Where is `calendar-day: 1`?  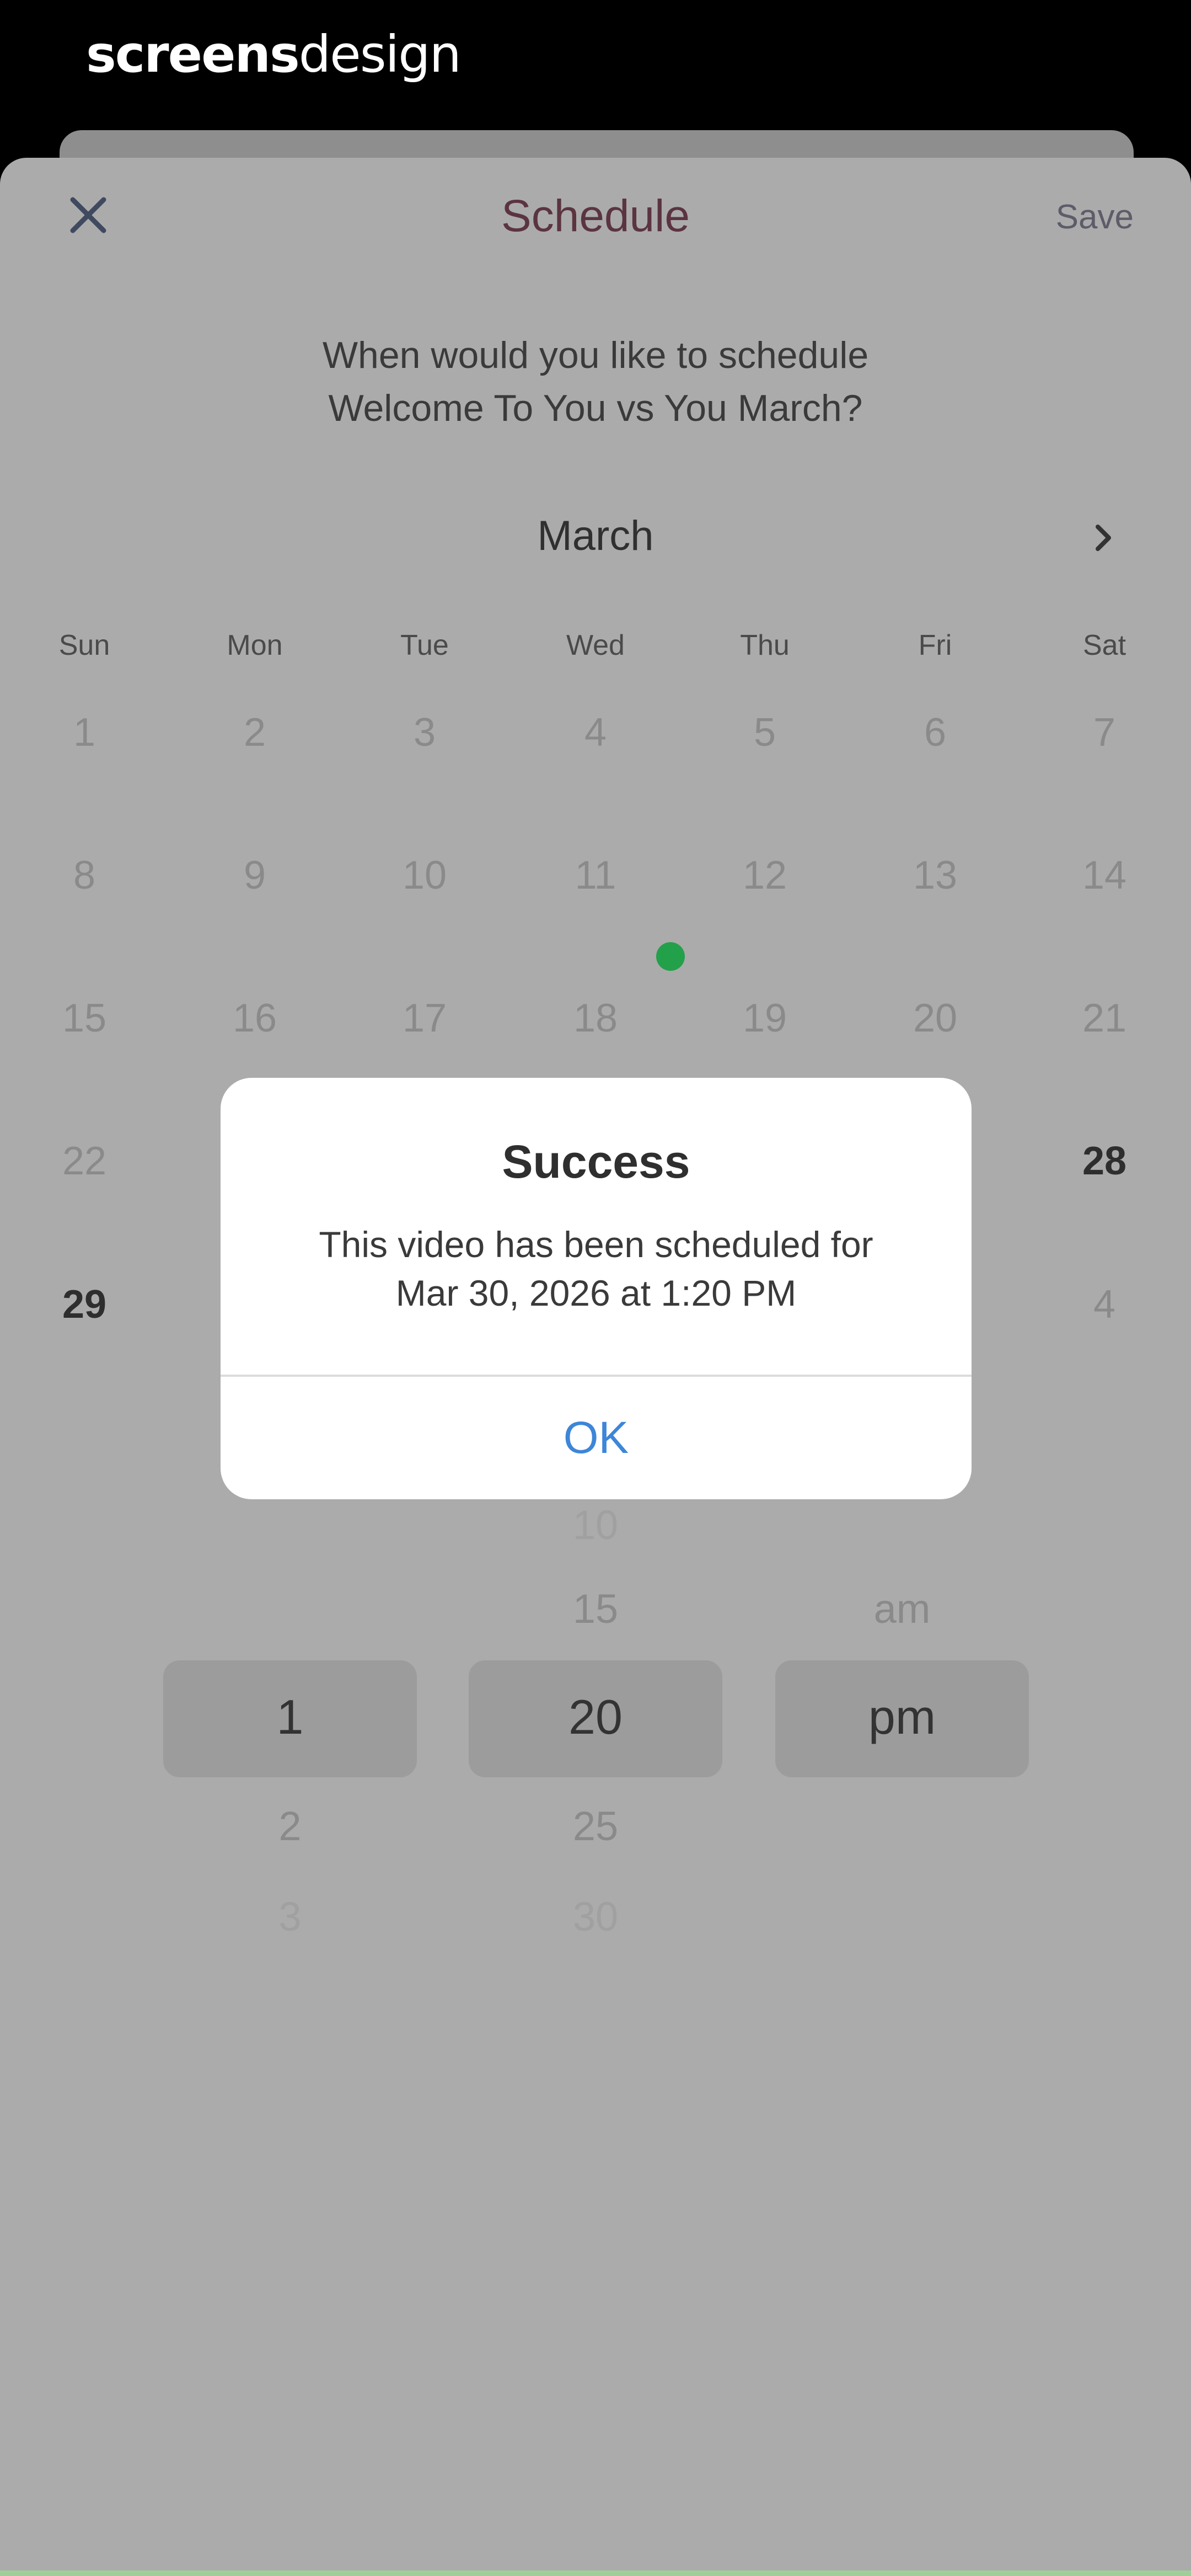
calendar-day: 1 is located at coordinates (84, 732).